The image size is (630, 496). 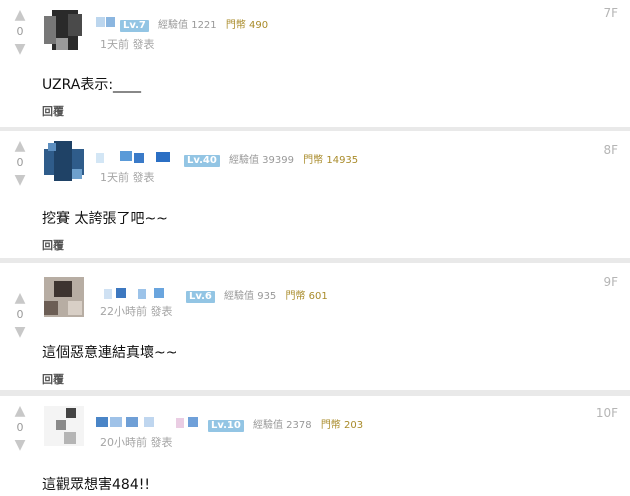 I want to click on post-time: 20小時前 發表, so click(x=136, y=442).